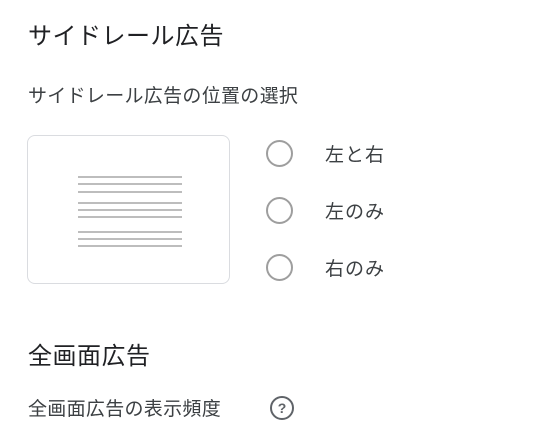  What do you see at coordinates (126, 36) in the screenshot?
I see `sidebar-ad-title: サイドレール広告` at bounding box center [126, 36].